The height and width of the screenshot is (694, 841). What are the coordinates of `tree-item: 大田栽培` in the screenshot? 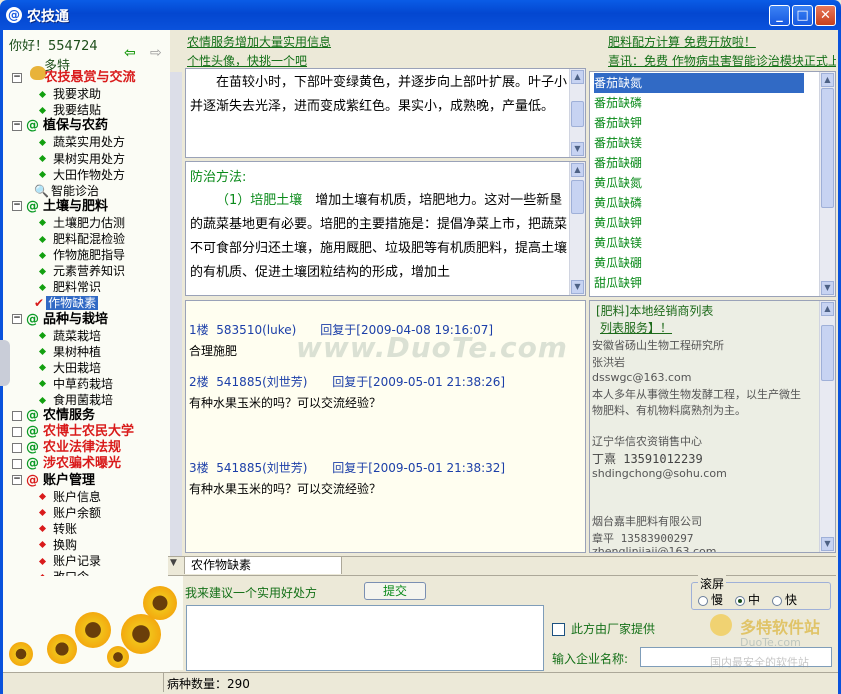 It's located at (69, 368).